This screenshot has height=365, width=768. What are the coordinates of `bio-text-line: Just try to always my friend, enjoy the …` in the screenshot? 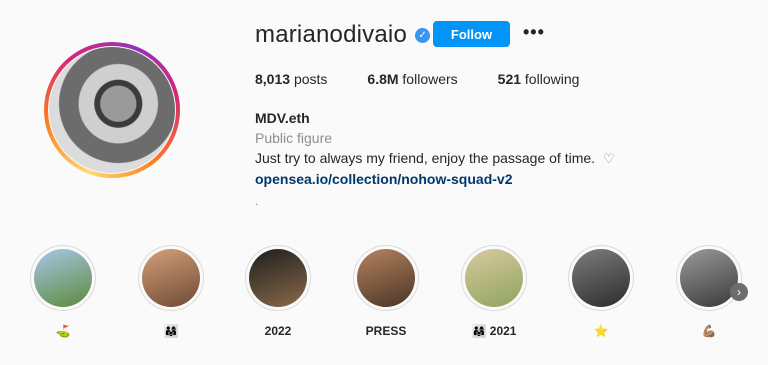 It's located at (435, 158).